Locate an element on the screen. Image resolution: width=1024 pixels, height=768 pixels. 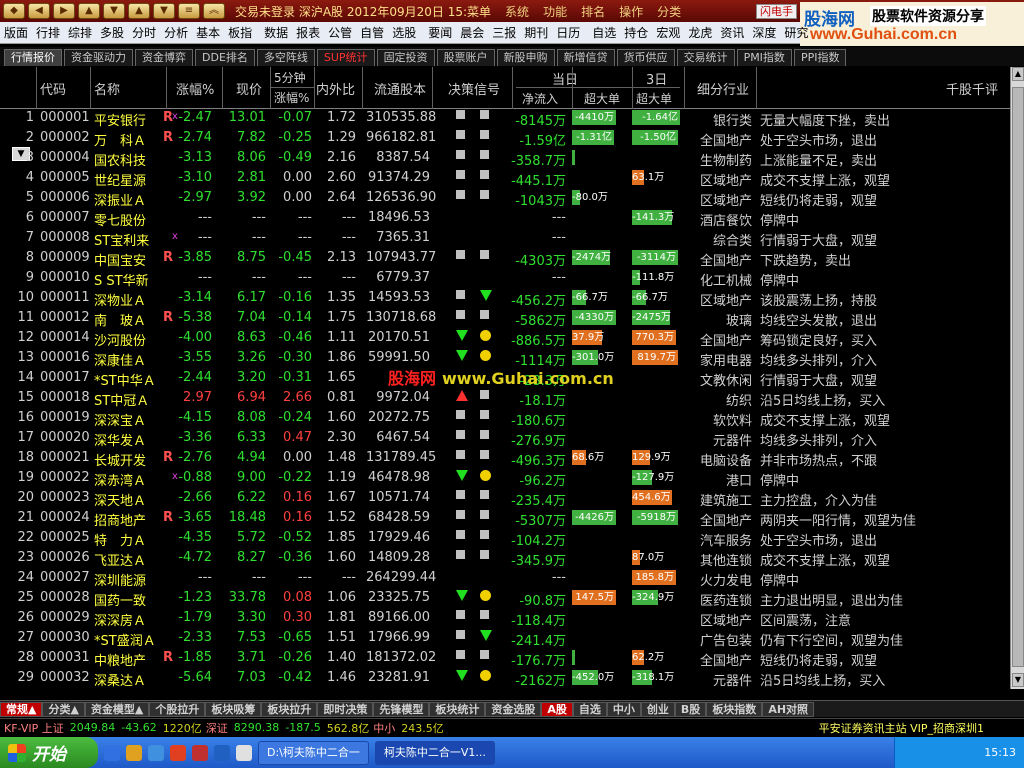
menu-item-18: 自选 is located at coordinates (604, 32).